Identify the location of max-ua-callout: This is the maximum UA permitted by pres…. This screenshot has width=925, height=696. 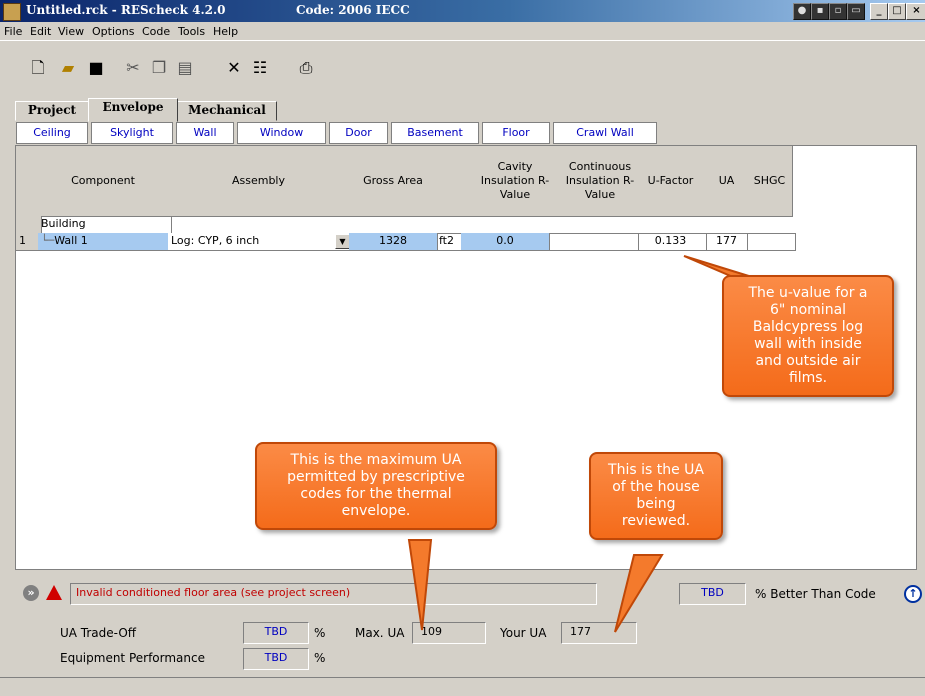
(376, 486).